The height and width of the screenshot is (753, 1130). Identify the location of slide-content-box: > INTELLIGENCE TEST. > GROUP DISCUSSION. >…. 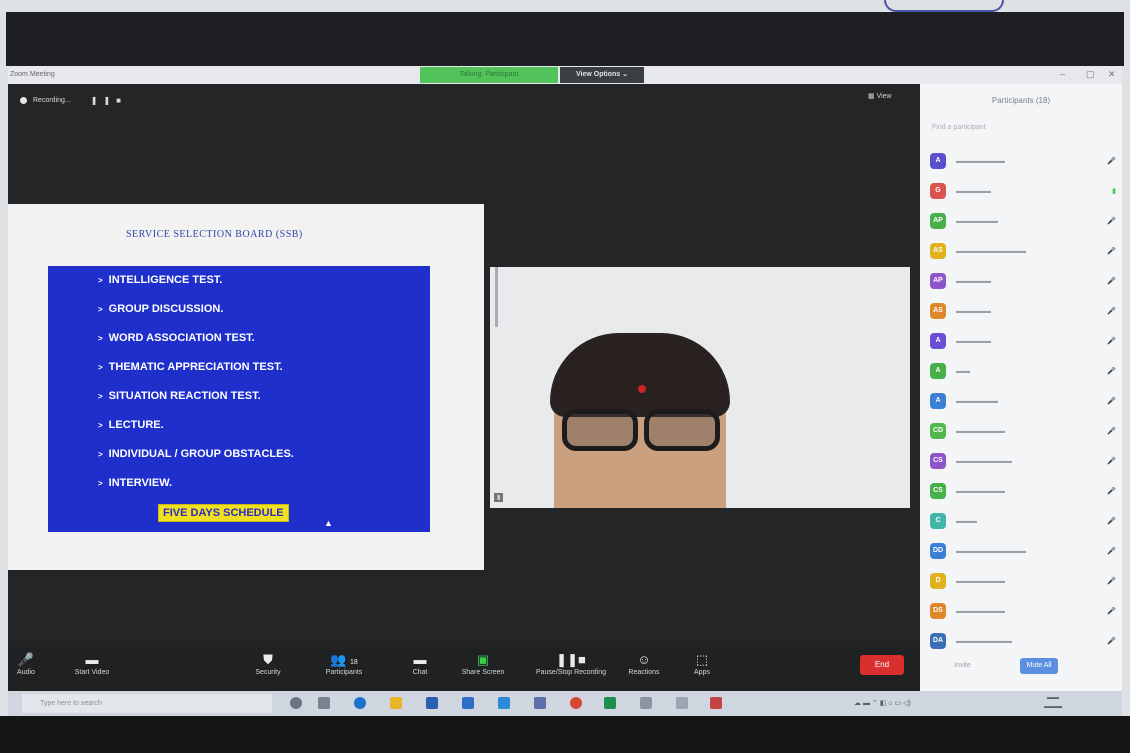
(239, 399).